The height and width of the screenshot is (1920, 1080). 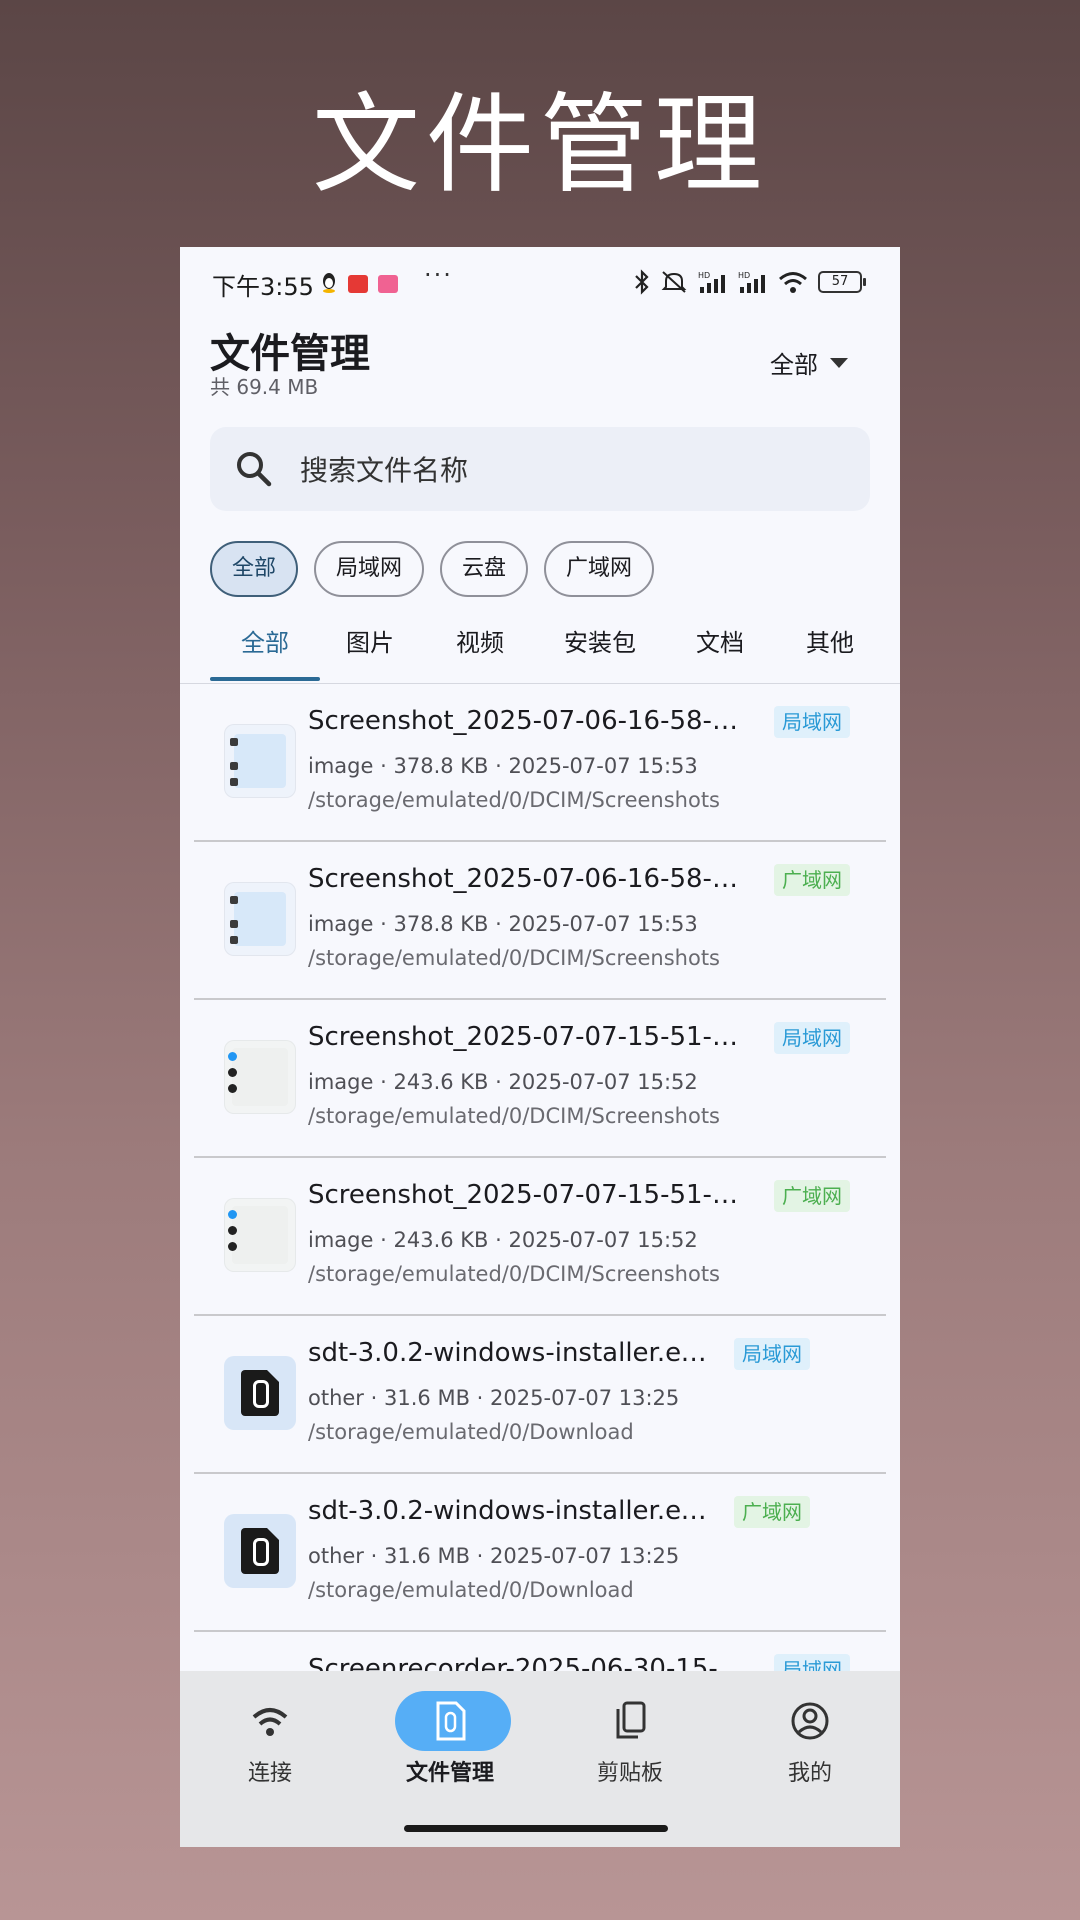 What do you see at coordinates (484, 569) in the screenshot?
I see `chip-cloud: 云盘` at bounding box center [484, 569].